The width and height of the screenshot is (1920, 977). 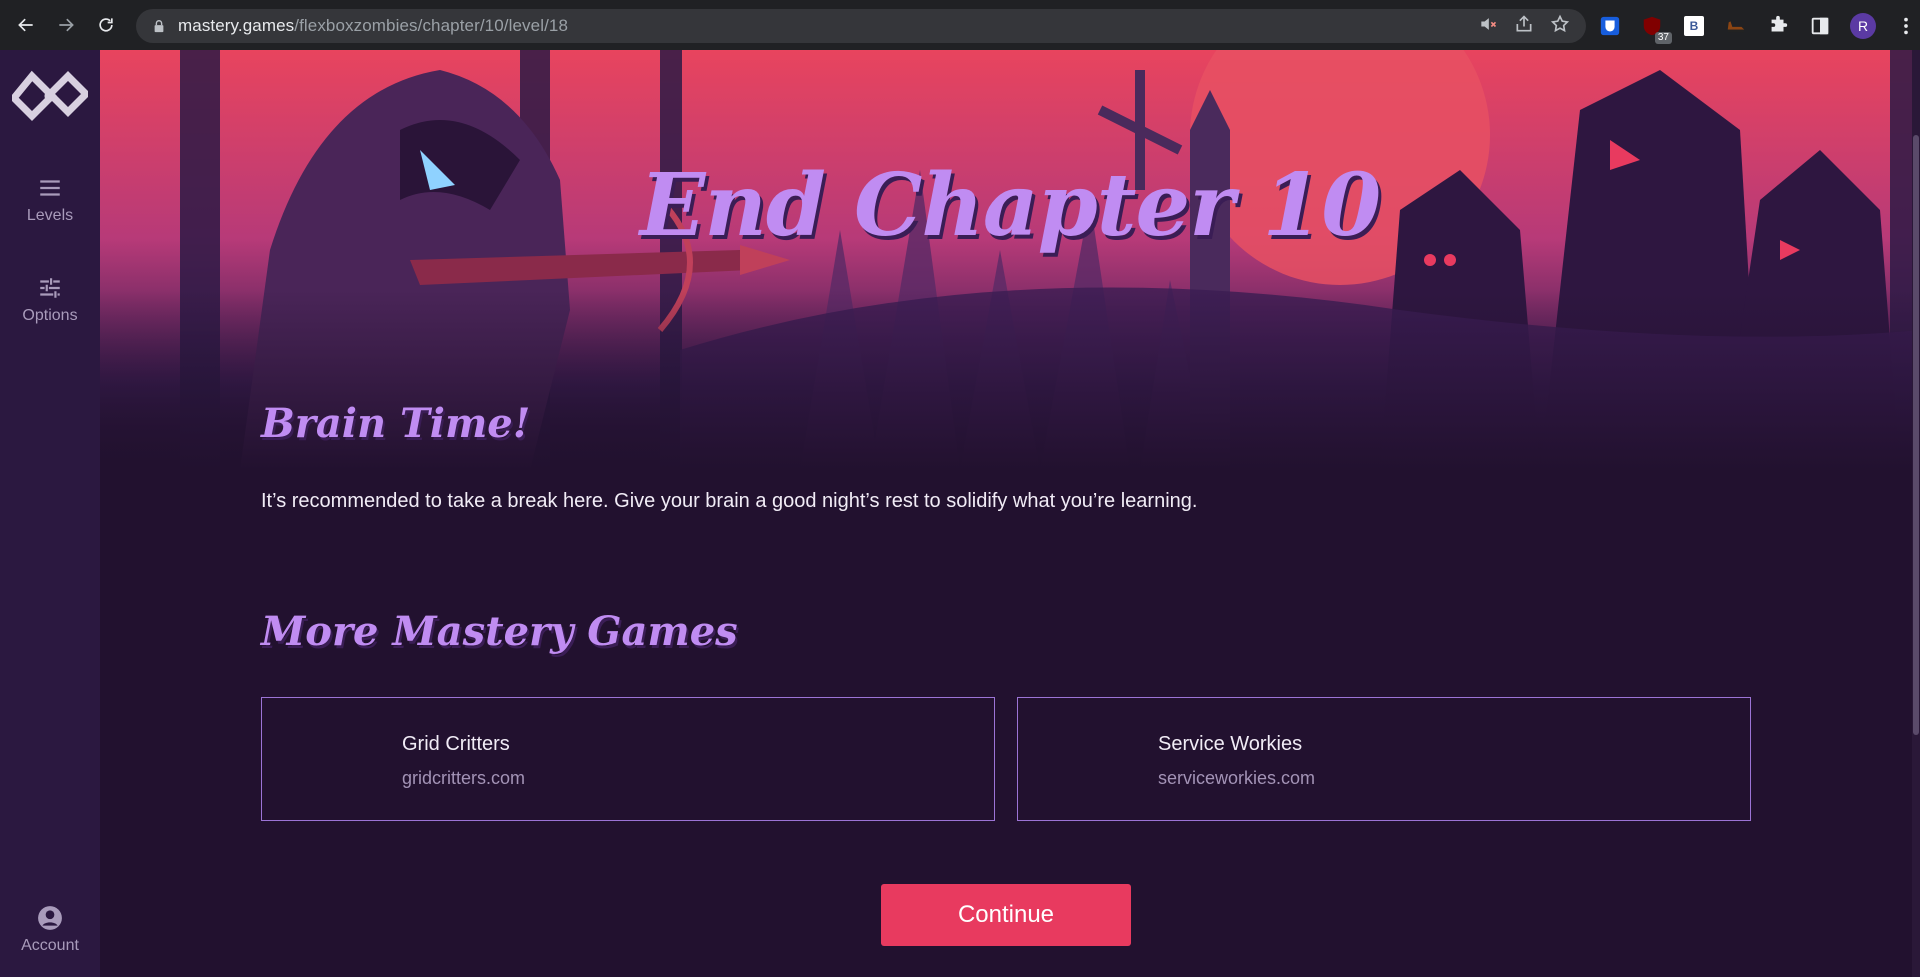 I want to click on sidebar-item-options: Options, so click(x=50, y=300).